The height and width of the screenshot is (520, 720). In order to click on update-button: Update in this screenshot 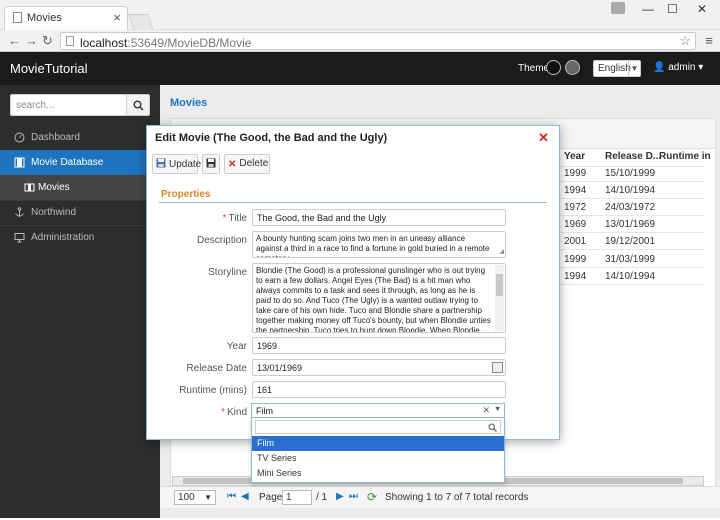, I will do `click(176, 164)`.